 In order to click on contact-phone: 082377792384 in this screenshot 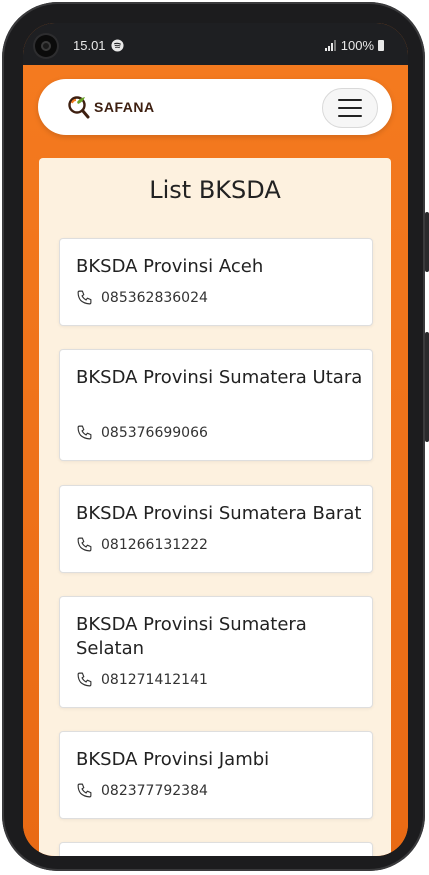, I will do `click(142, 790)`.